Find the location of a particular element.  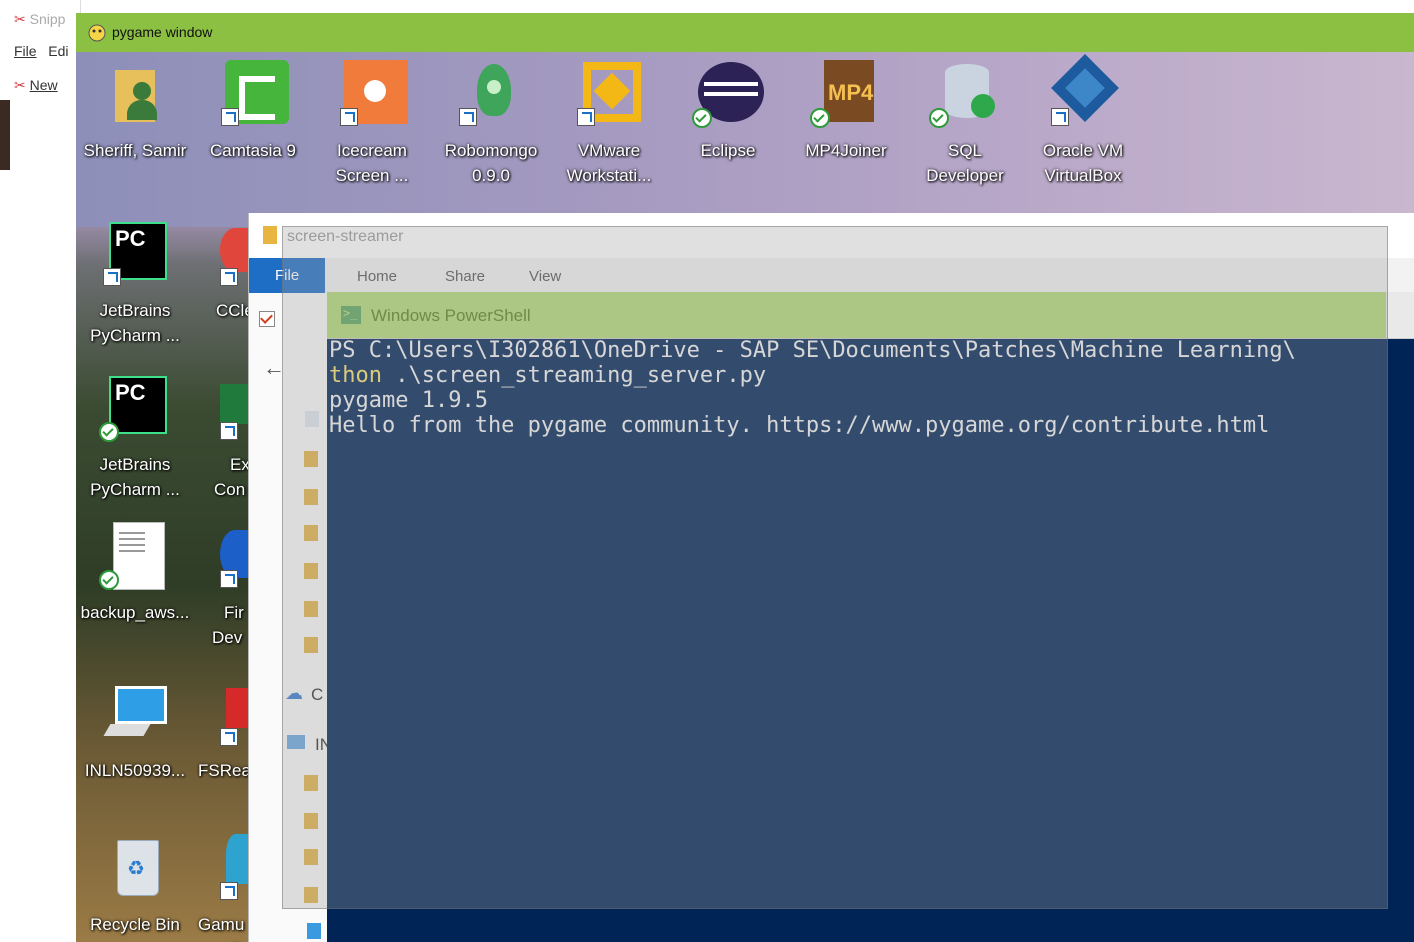

vmware-icon is located at coordinates (609, 93).